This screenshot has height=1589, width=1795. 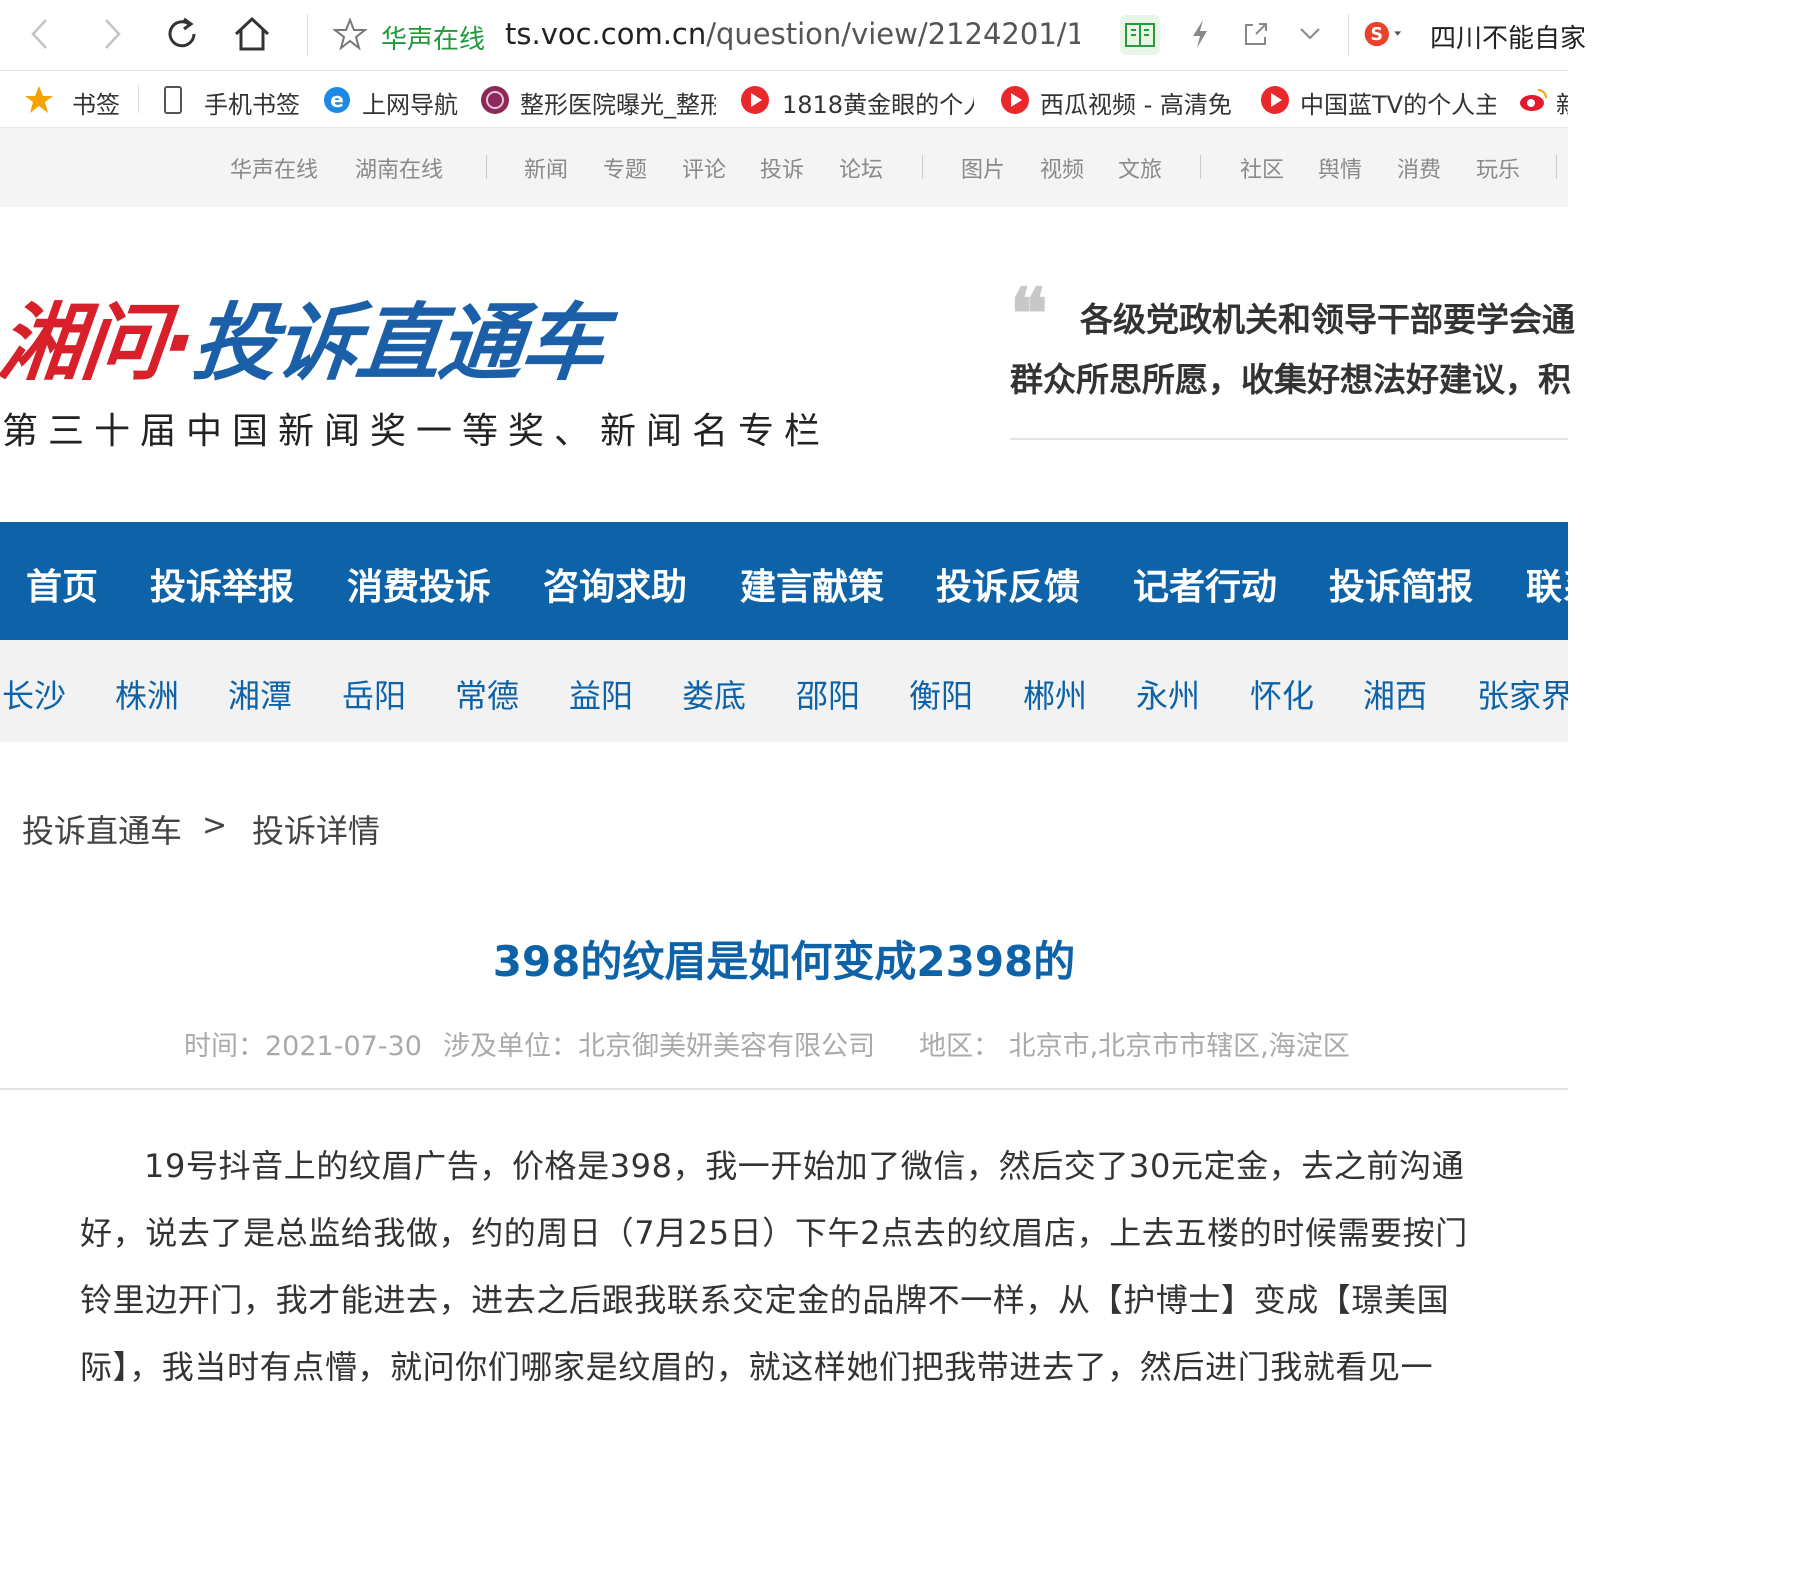 What do you see at coordinates (34, 694) in the screenshot?
I see `city-nav-item: 长沙` at bounding box center [34, 694].